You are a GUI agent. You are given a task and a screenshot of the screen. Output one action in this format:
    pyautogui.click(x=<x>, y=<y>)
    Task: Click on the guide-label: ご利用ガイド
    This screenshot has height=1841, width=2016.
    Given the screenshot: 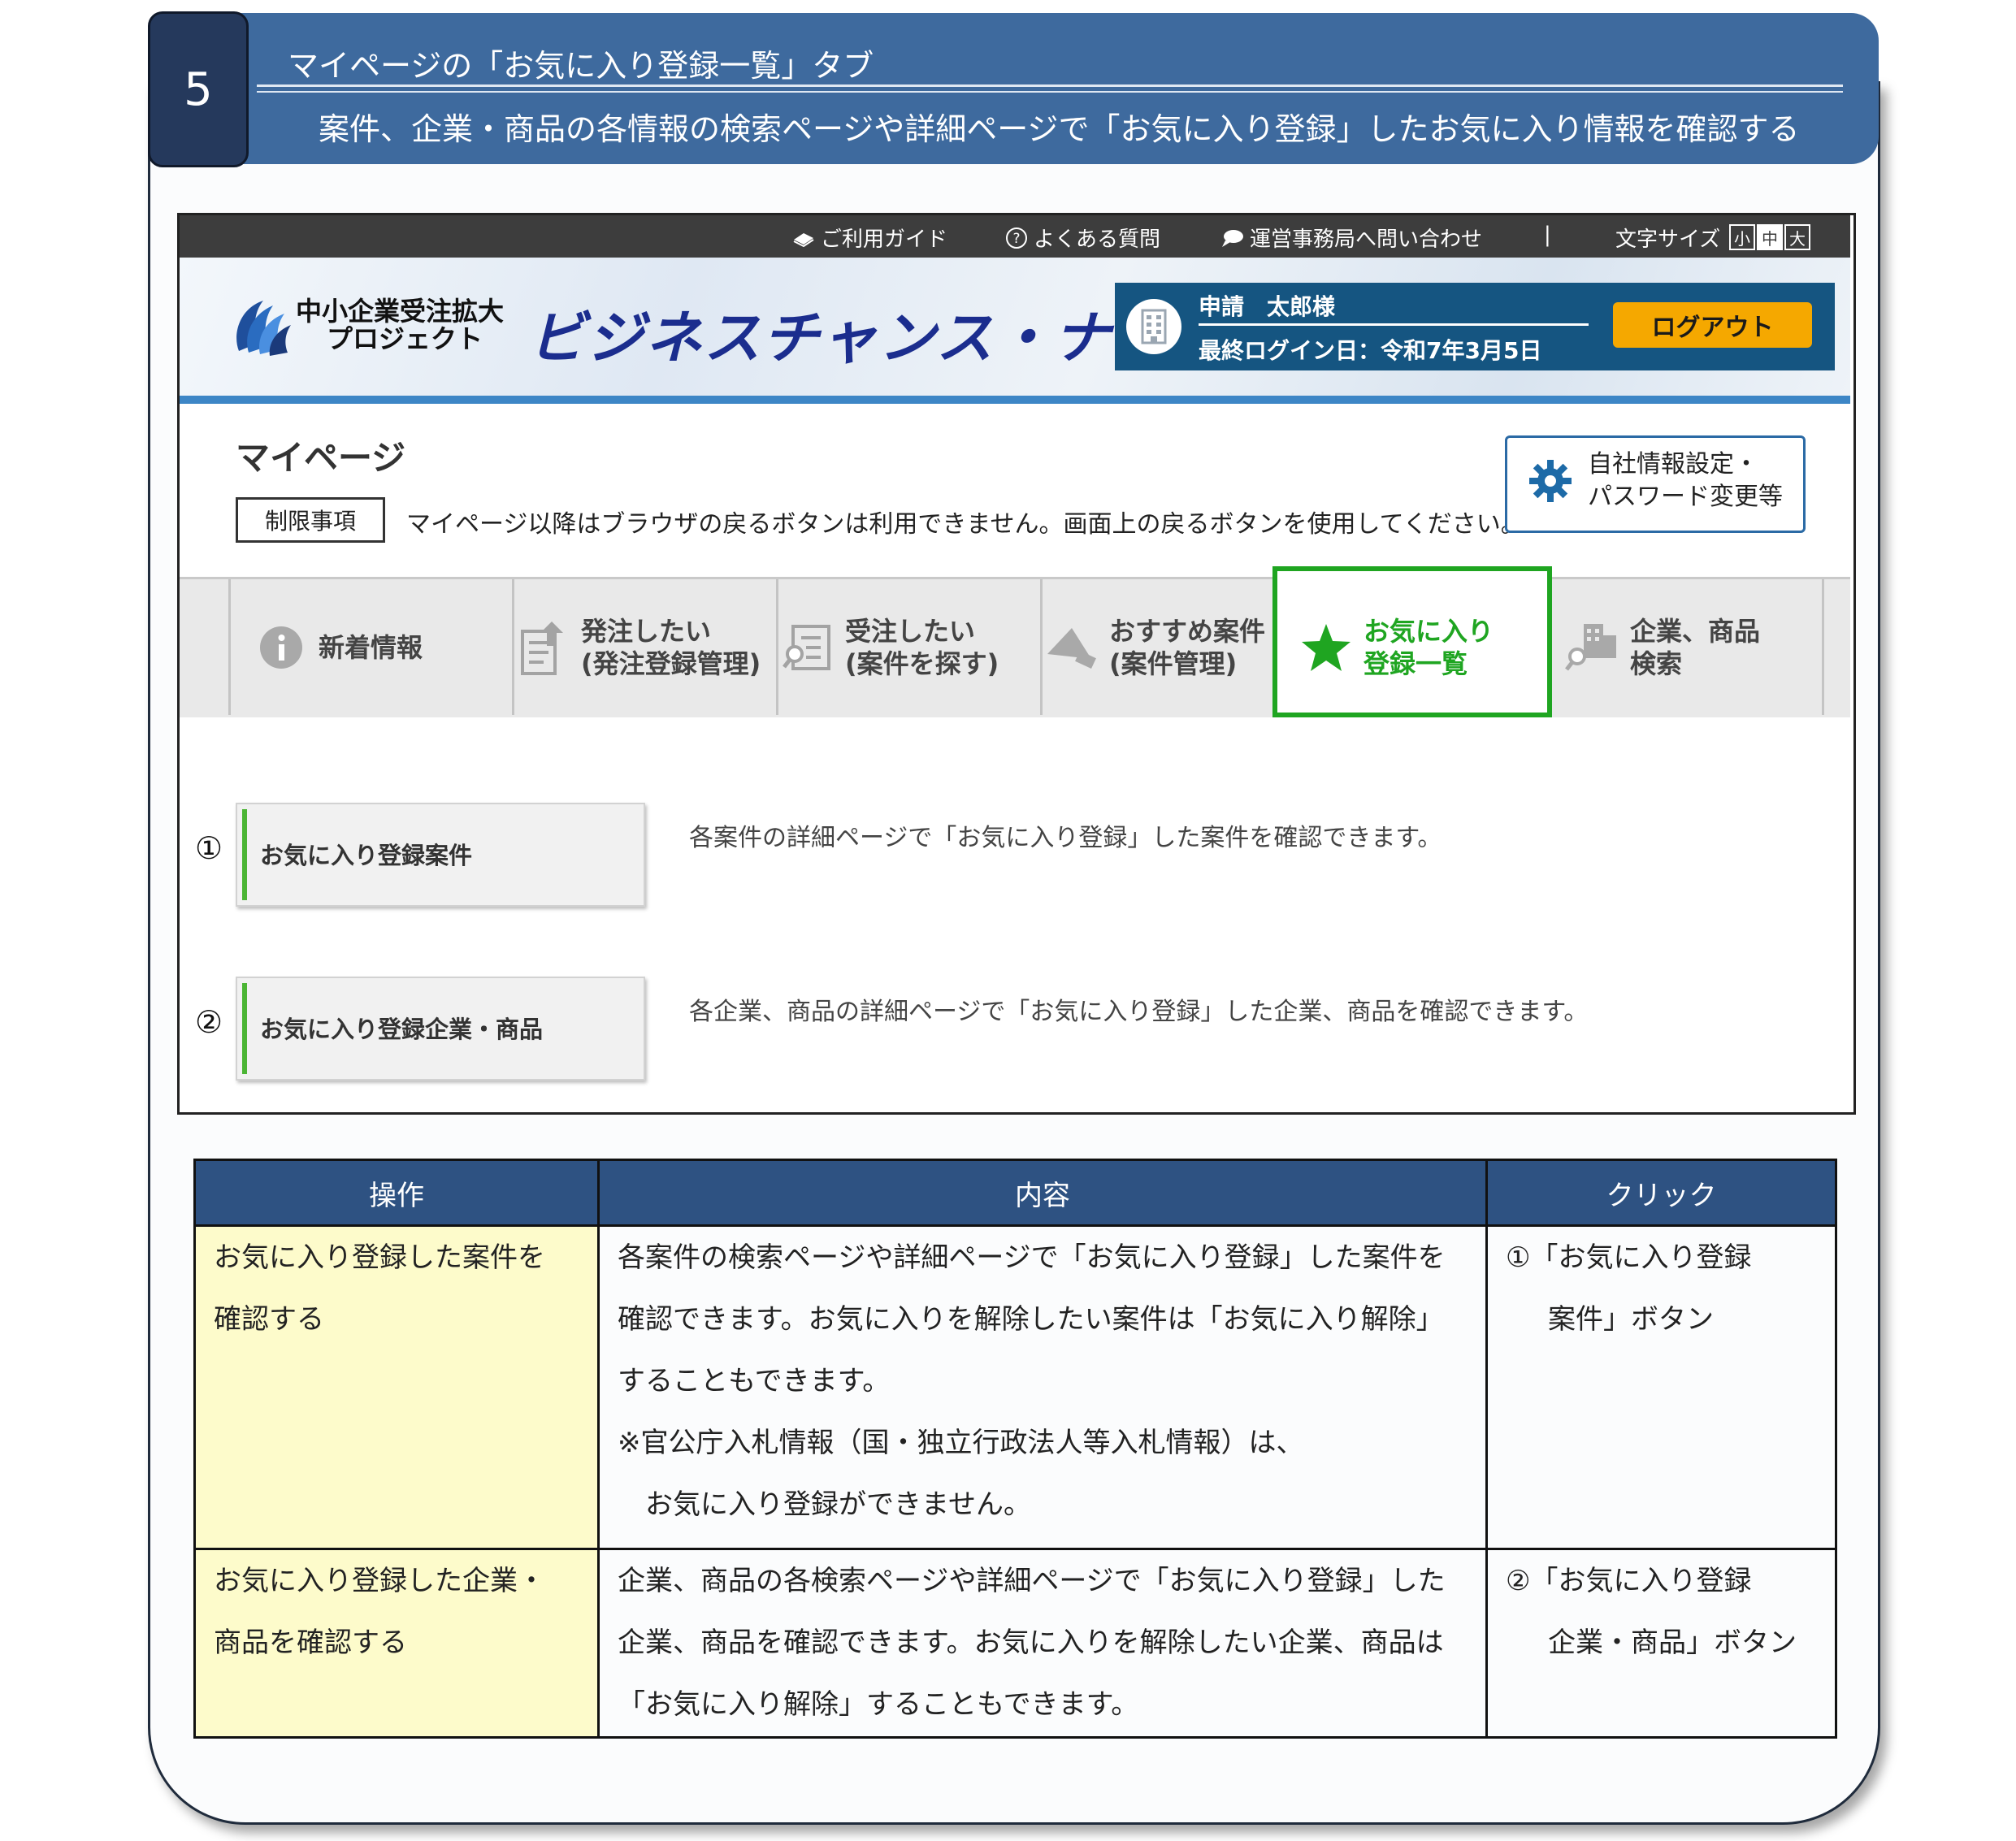 What is the action you would take?
    pyautogui.click(x=884, y=239)
    